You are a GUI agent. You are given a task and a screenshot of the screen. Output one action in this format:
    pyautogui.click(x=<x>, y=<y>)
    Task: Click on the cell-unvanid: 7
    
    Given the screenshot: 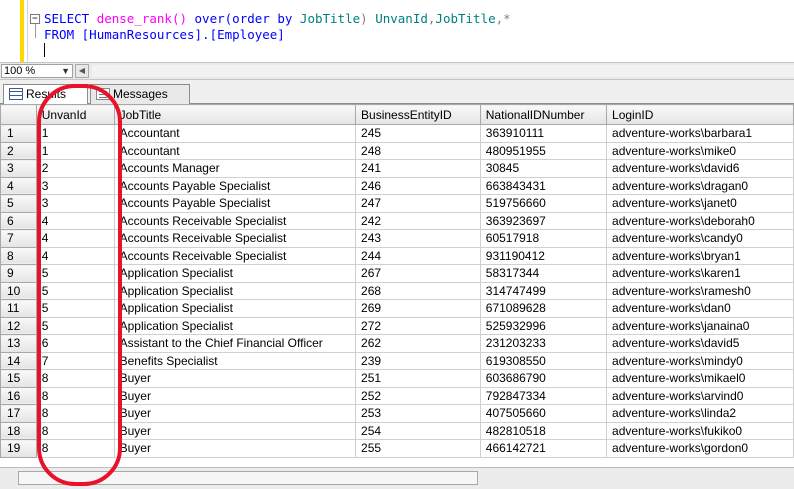 What is the action you would take?
    pyautogui.click(x=75, y=360)
    